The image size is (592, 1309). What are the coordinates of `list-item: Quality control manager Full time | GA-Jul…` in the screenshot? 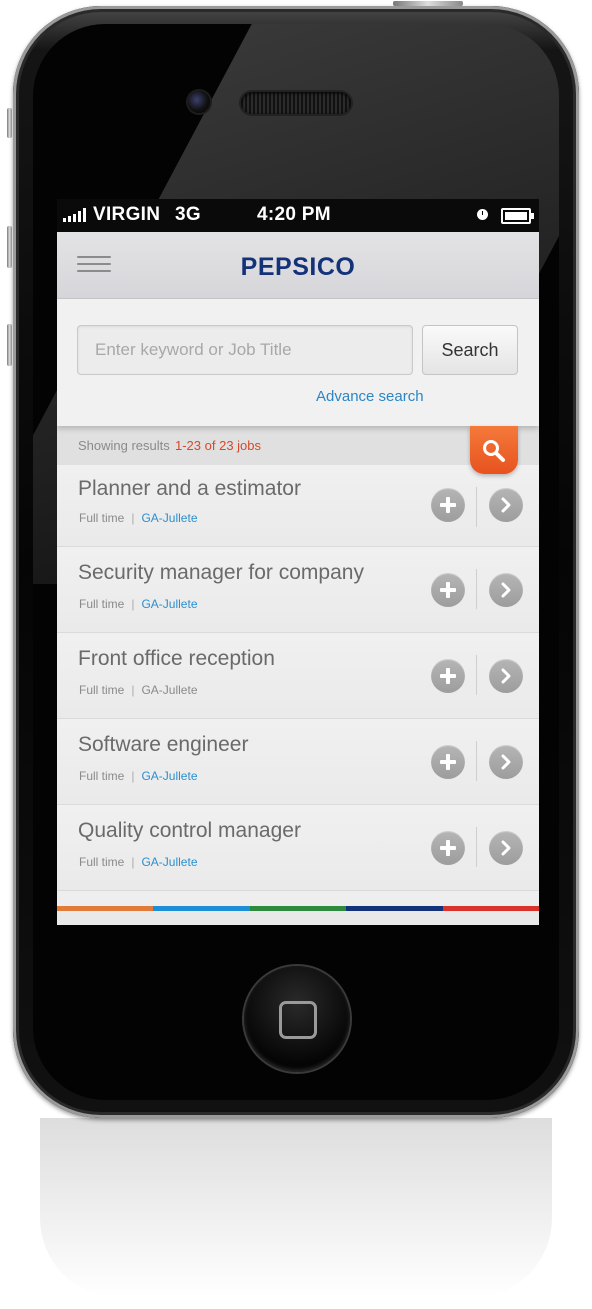 It's located at (298, 848).